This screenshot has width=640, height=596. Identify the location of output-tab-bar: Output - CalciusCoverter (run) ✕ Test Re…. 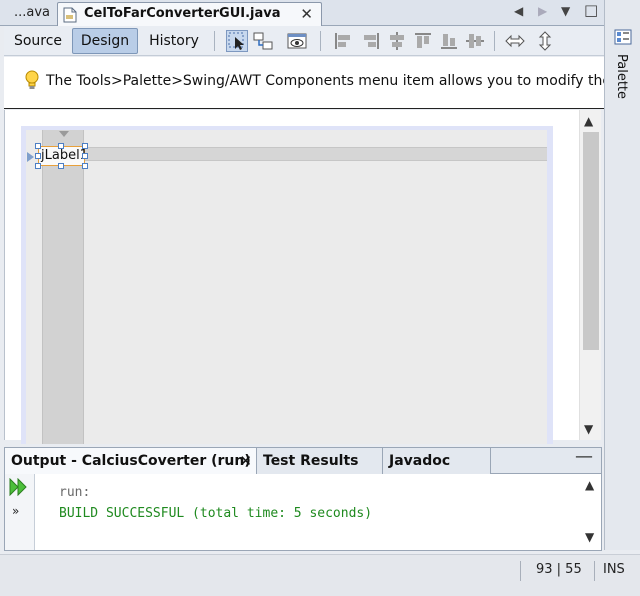
(303, 460).